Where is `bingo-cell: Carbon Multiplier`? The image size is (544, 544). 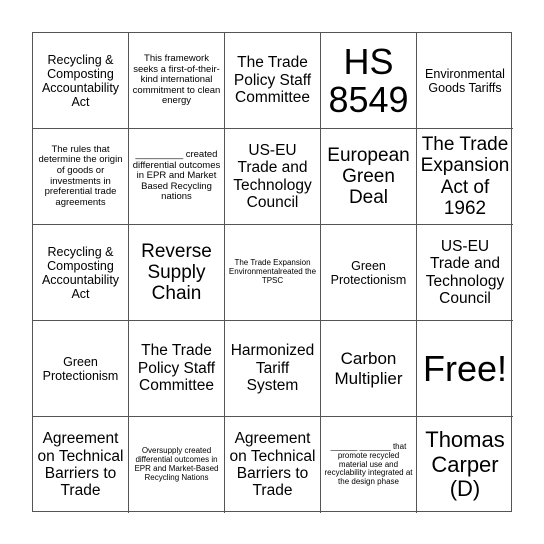
bingo-cell: Carbon Multiplier is located at coordinates (369, 369).